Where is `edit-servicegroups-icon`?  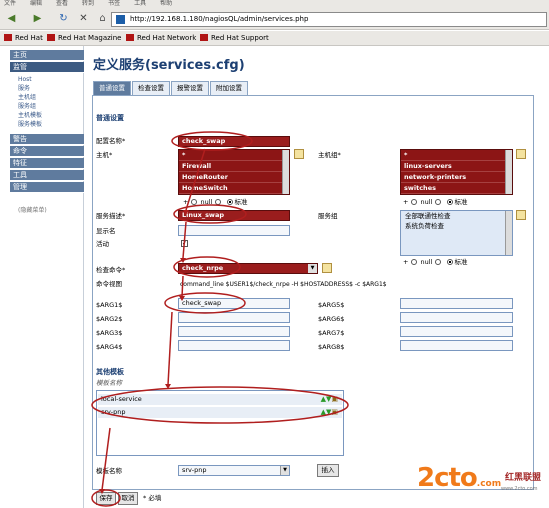
edit-servicegroups-icon is located at coordinates (521, 215).